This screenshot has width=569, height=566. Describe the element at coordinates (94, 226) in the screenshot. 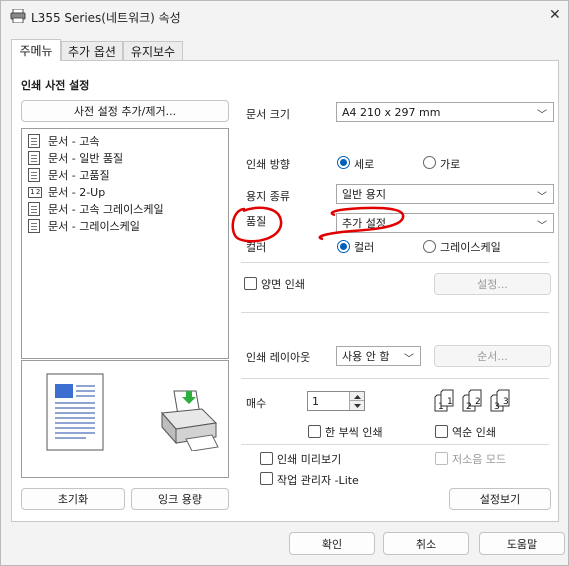

I see `preset-label: 문서 - 그레이스케일` at that location.